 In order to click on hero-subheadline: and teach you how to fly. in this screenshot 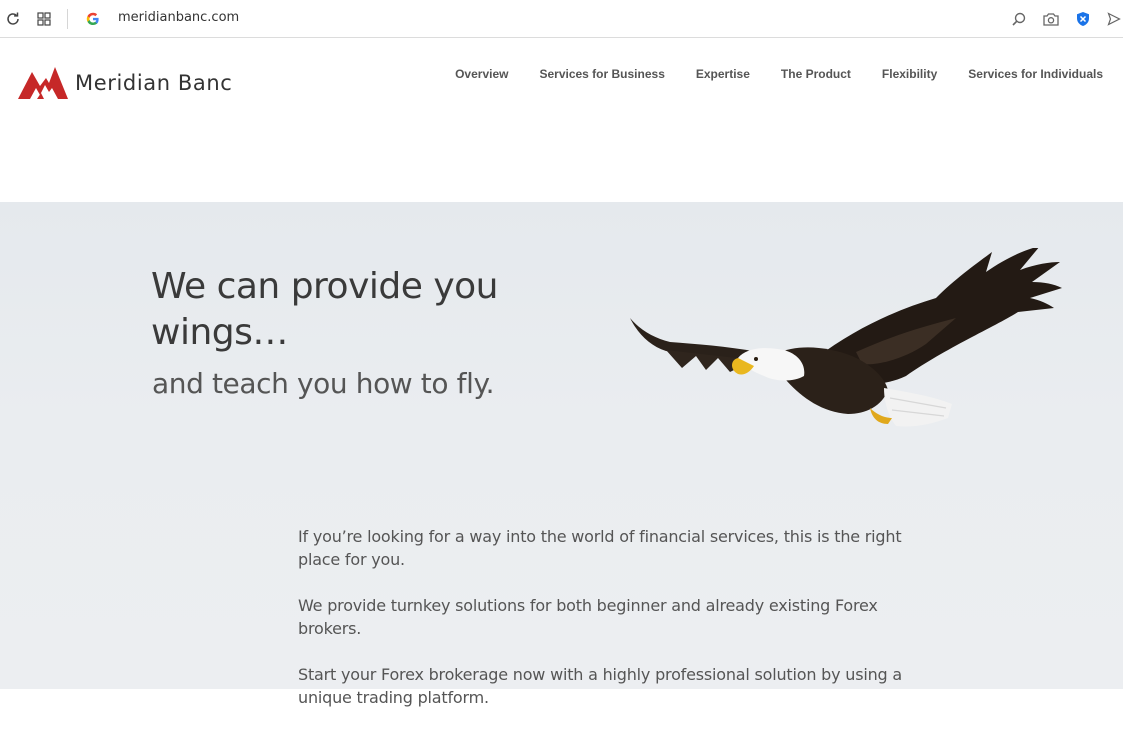, I will do `click(323, 383)`.